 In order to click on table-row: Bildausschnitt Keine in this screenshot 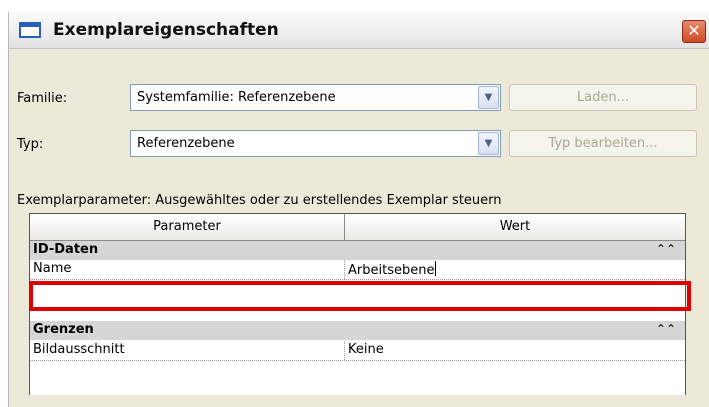, I will do `click(357, 351)`.